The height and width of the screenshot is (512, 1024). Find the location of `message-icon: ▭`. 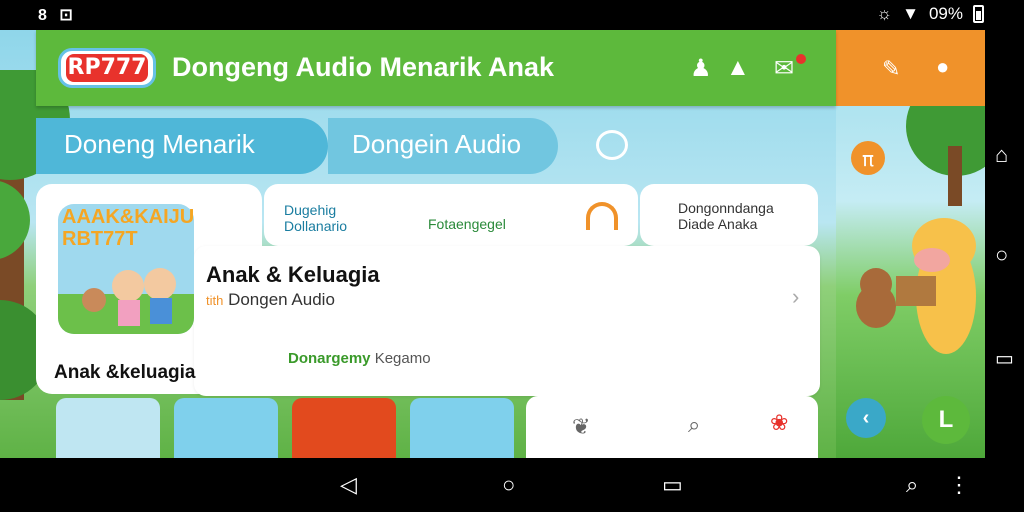

message-icon: ▭ is located at coordinates (1005, 358).